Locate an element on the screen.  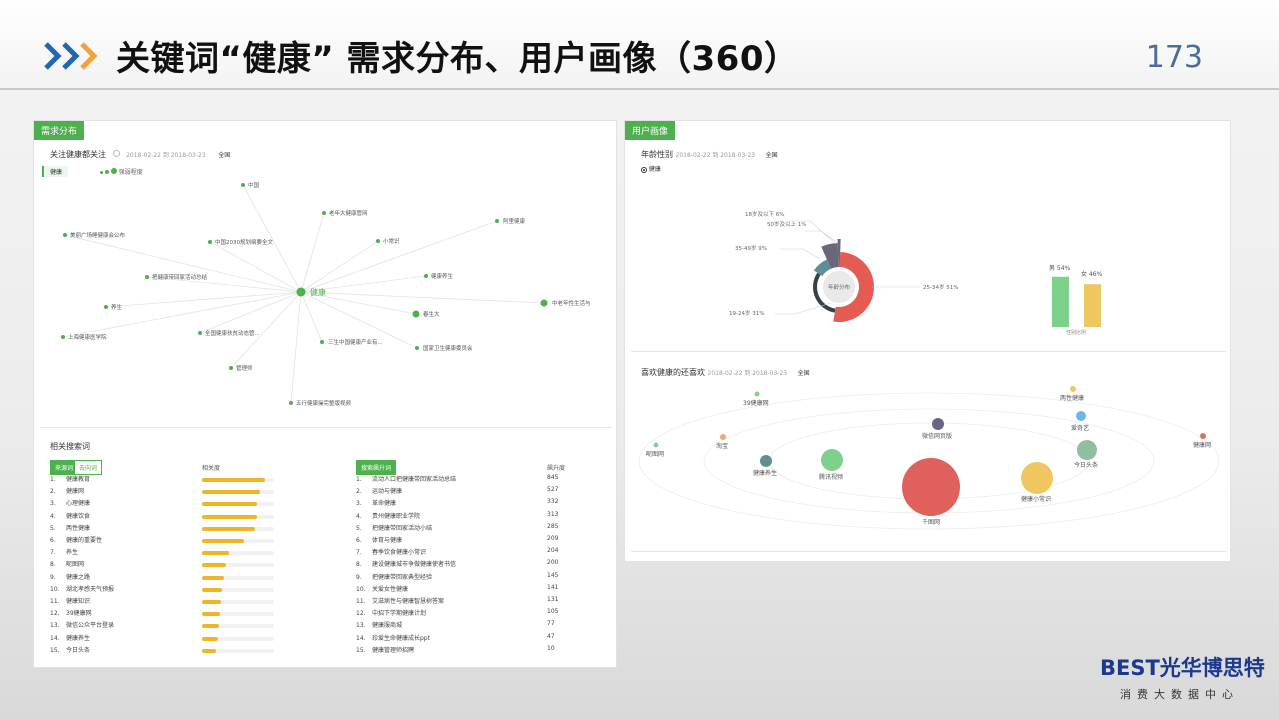
table-row: 12. 39健康网 is located at coordinates (71, 614).